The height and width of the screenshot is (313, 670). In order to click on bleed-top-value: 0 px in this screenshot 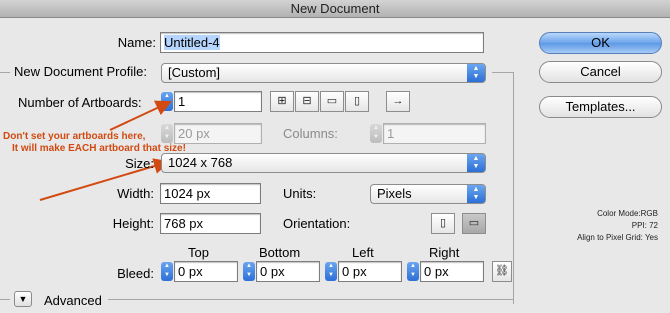, I will do `click(190, 271)`.